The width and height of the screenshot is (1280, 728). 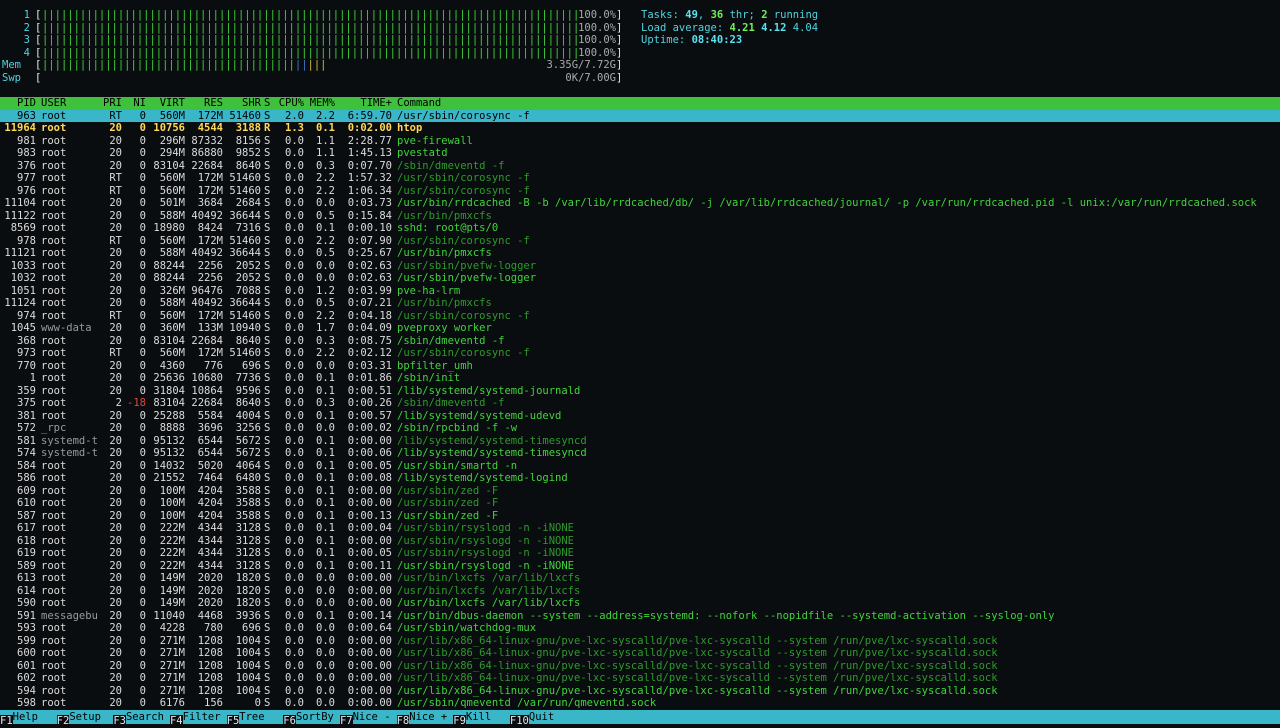 What do you see at coordinates (346, 721) in the screenshot?
I see `function-key-f7: F7` at bounding box center [346, 721].